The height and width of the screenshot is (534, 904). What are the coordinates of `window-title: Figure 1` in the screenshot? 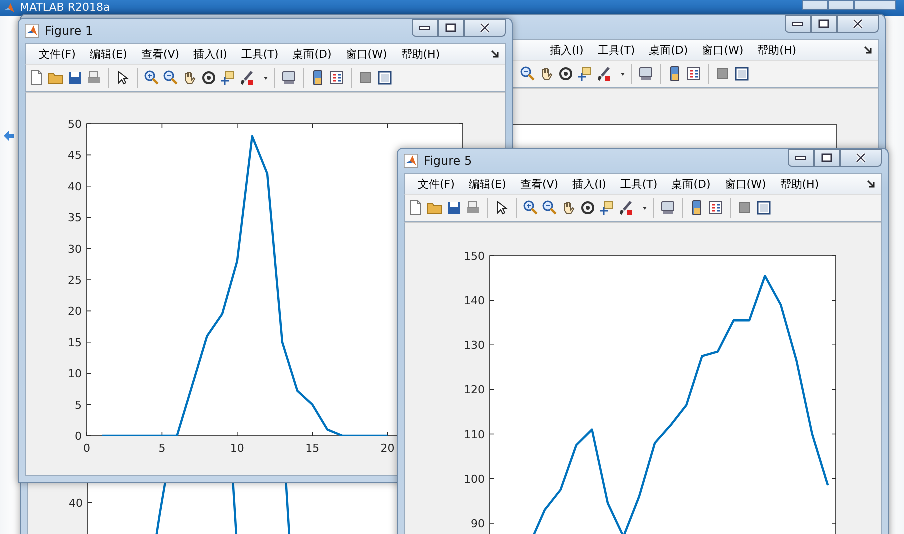 It's located at (69, 31).